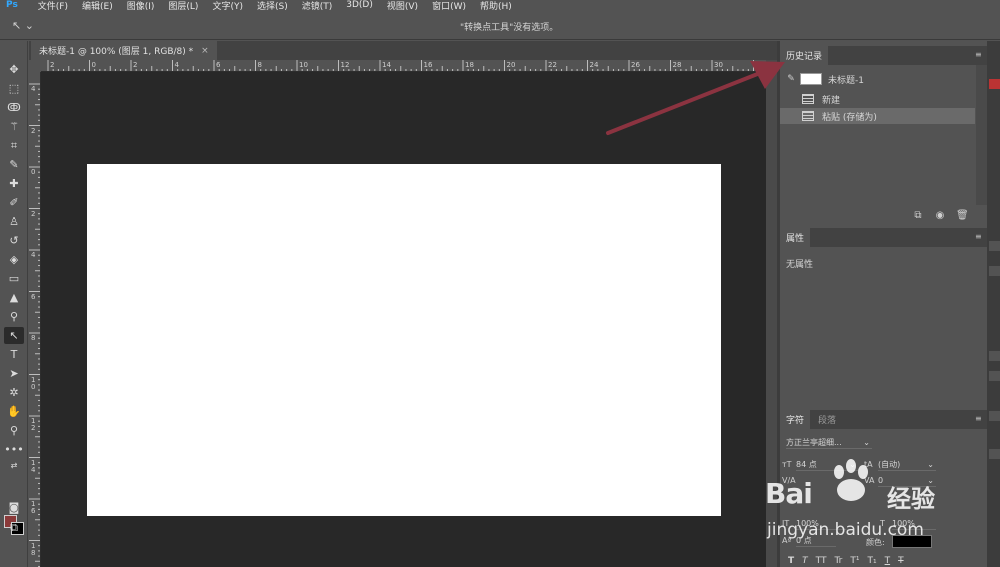 The image size is (1000, 567). Describe the element at coordinates (811, 79) in the screenshot. I see `snapshot-thumbnail` at that location.